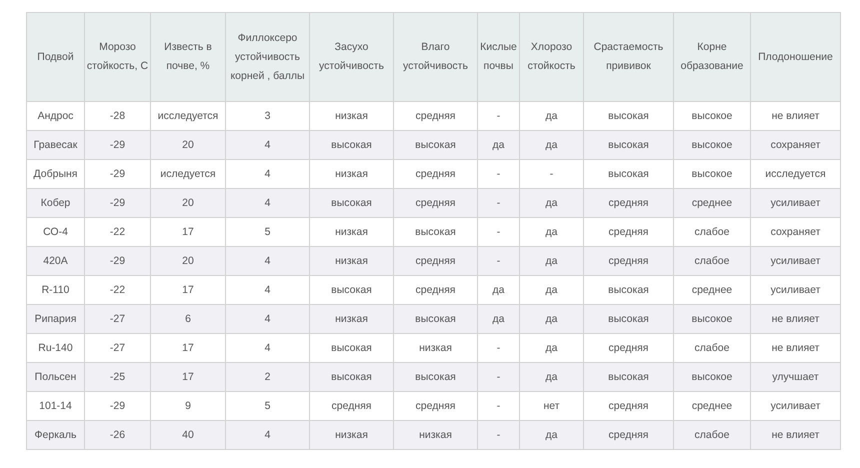 This screenshot has height=468, width=860. Describe the element at coordinates (188, 116) in the screenshot. I see `table-cell: исследуется` at that location.